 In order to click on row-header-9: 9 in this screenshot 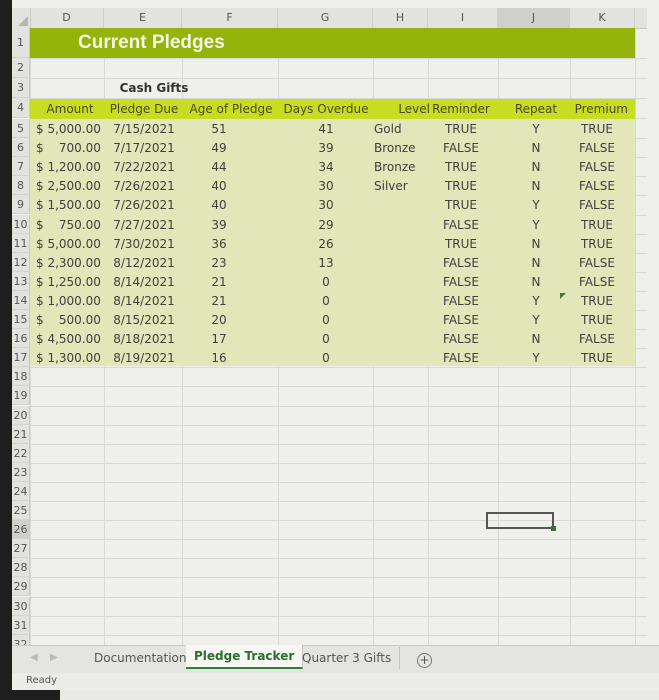, I will do `click(21, 205)`.